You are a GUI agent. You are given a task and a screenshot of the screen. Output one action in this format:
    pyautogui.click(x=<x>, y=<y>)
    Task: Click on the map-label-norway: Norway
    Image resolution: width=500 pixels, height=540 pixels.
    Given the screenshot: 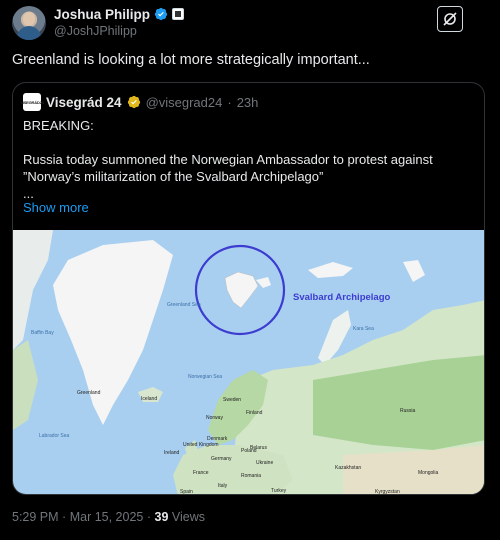 What is the action you would take?
    pyautogui.click(x=214, y=418)
    